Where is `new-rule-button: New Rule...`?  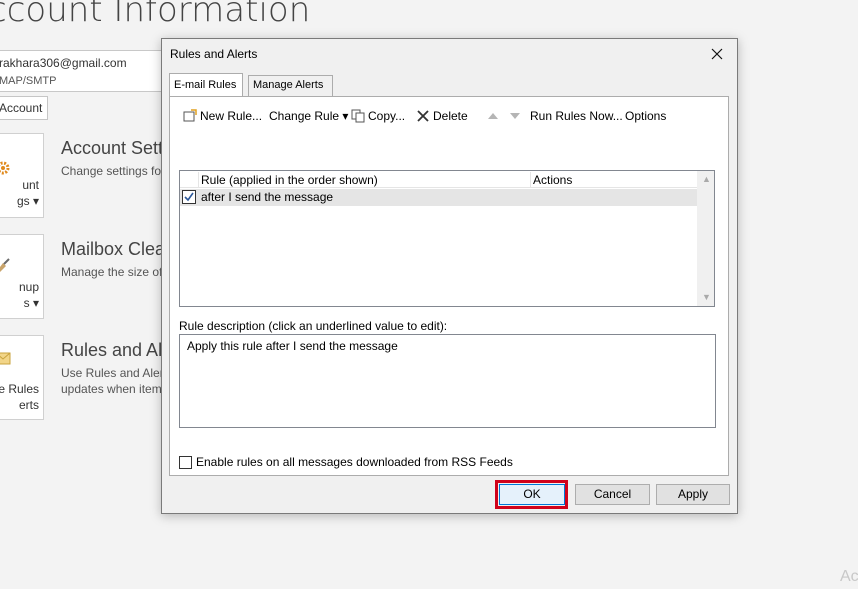
new-rule-button: New Rule... is located at coordinates (222, 116).